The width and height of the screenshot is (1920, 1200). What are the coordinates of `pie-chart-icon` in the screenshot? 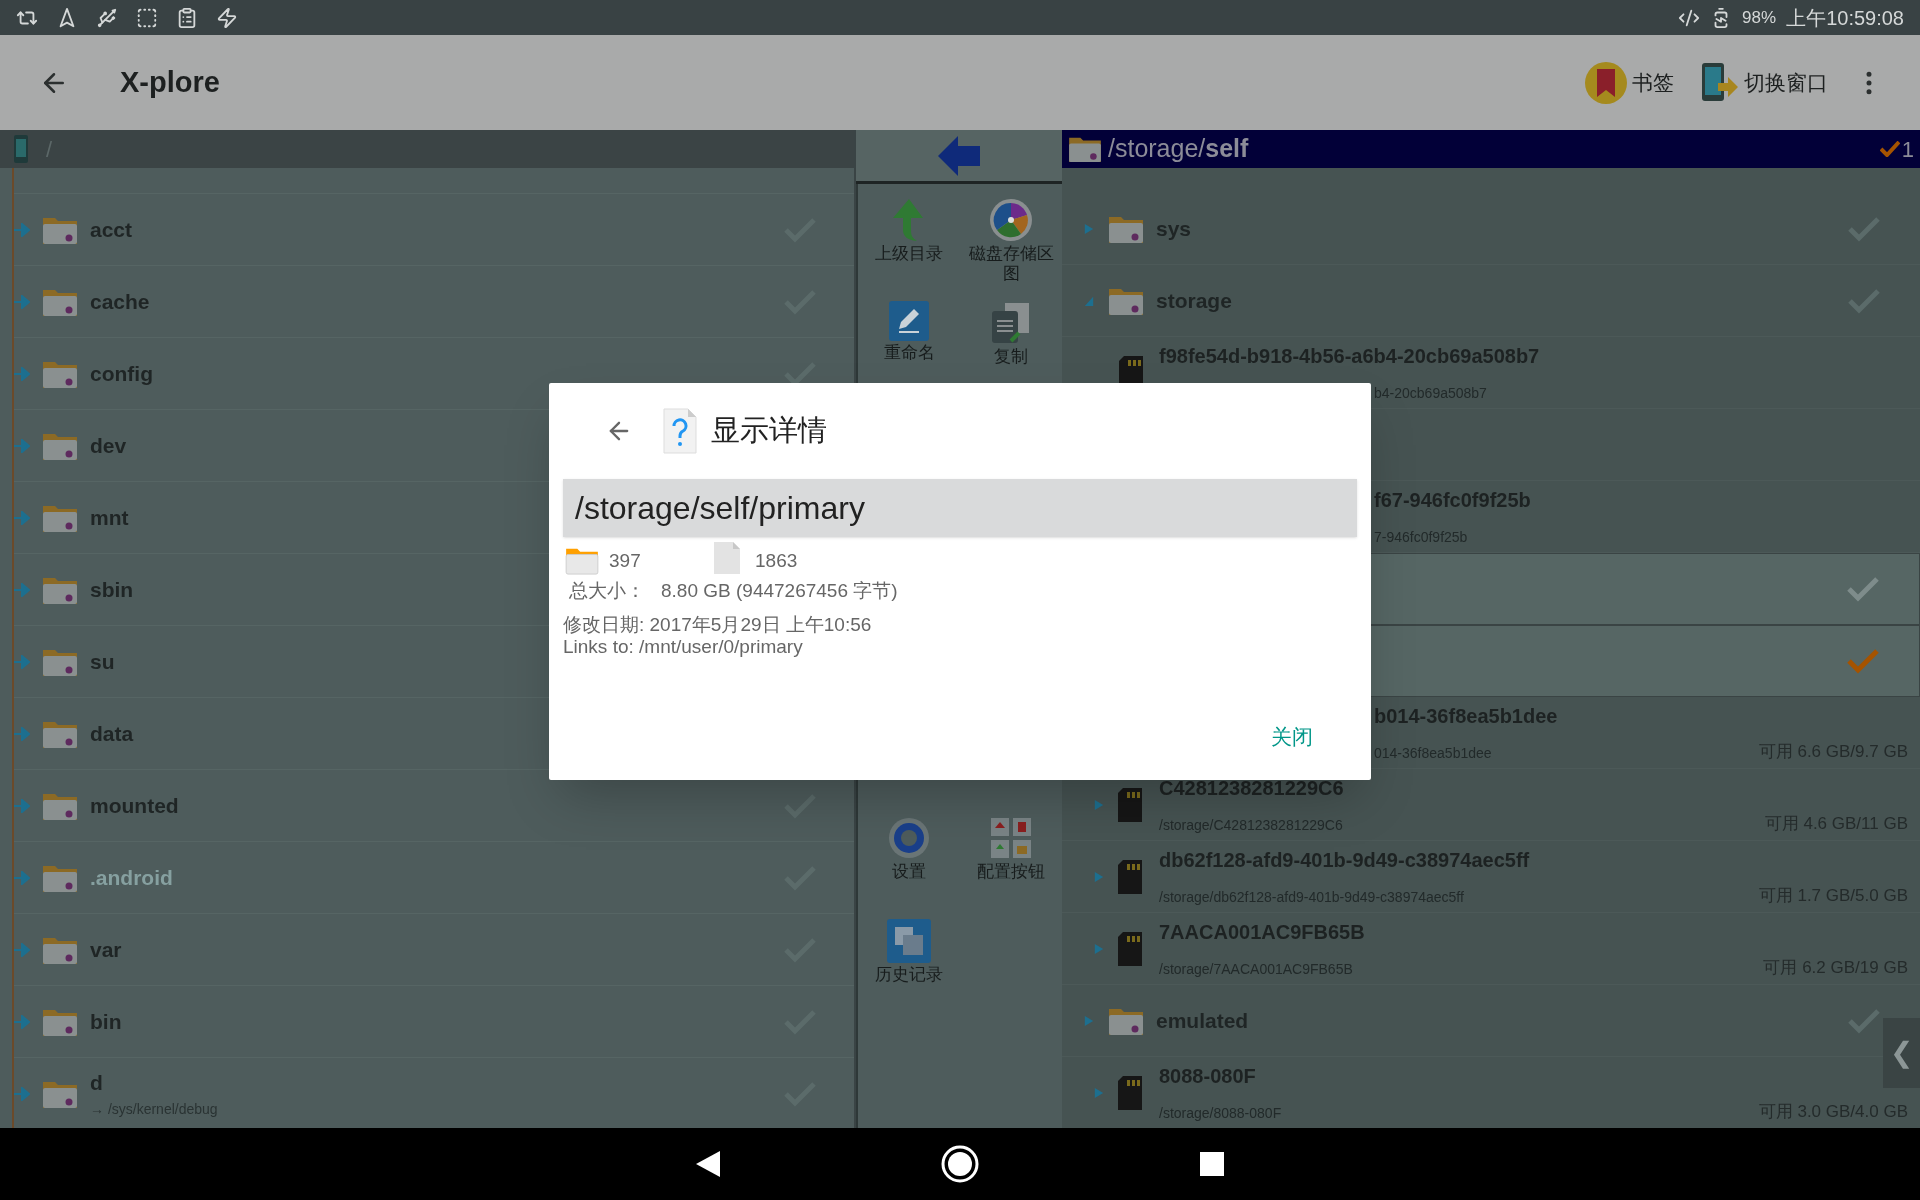 It's located at (1011, 220).